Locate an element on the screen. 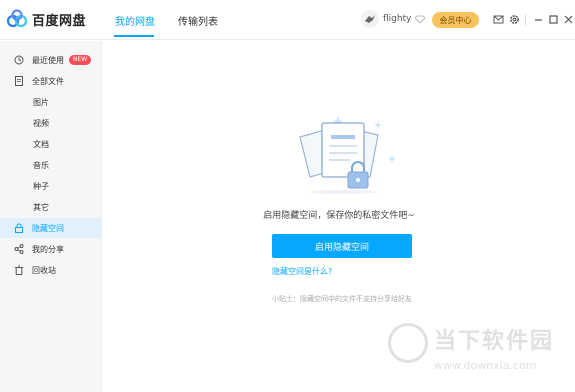 This screenshot has height=392, width=575. bird-avatar-icon is located at coordinates (370, 19).